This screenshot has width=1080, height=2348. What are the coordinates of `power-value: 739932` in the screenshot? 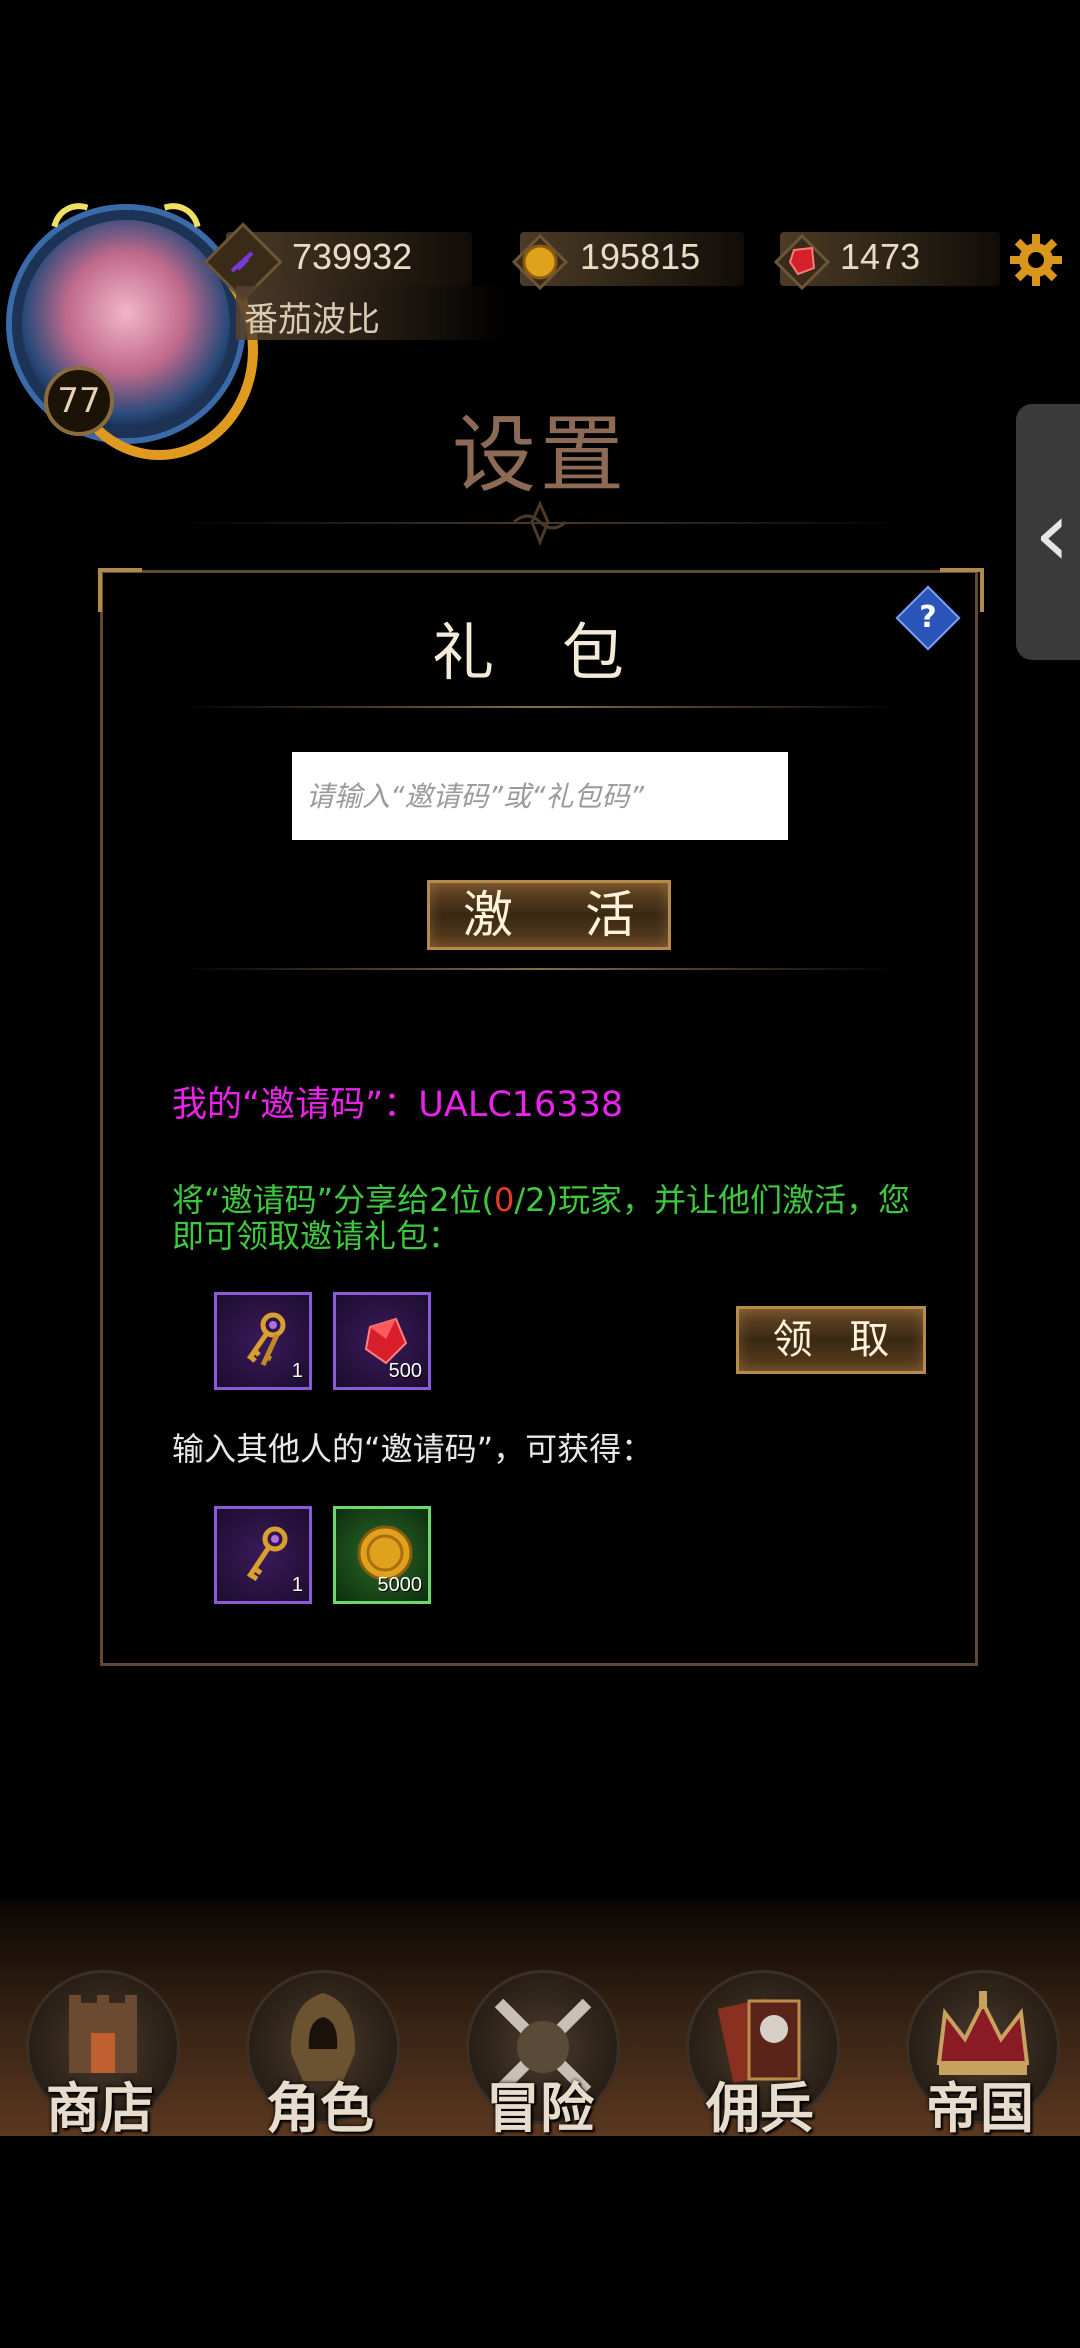 It's located at (352, 256).